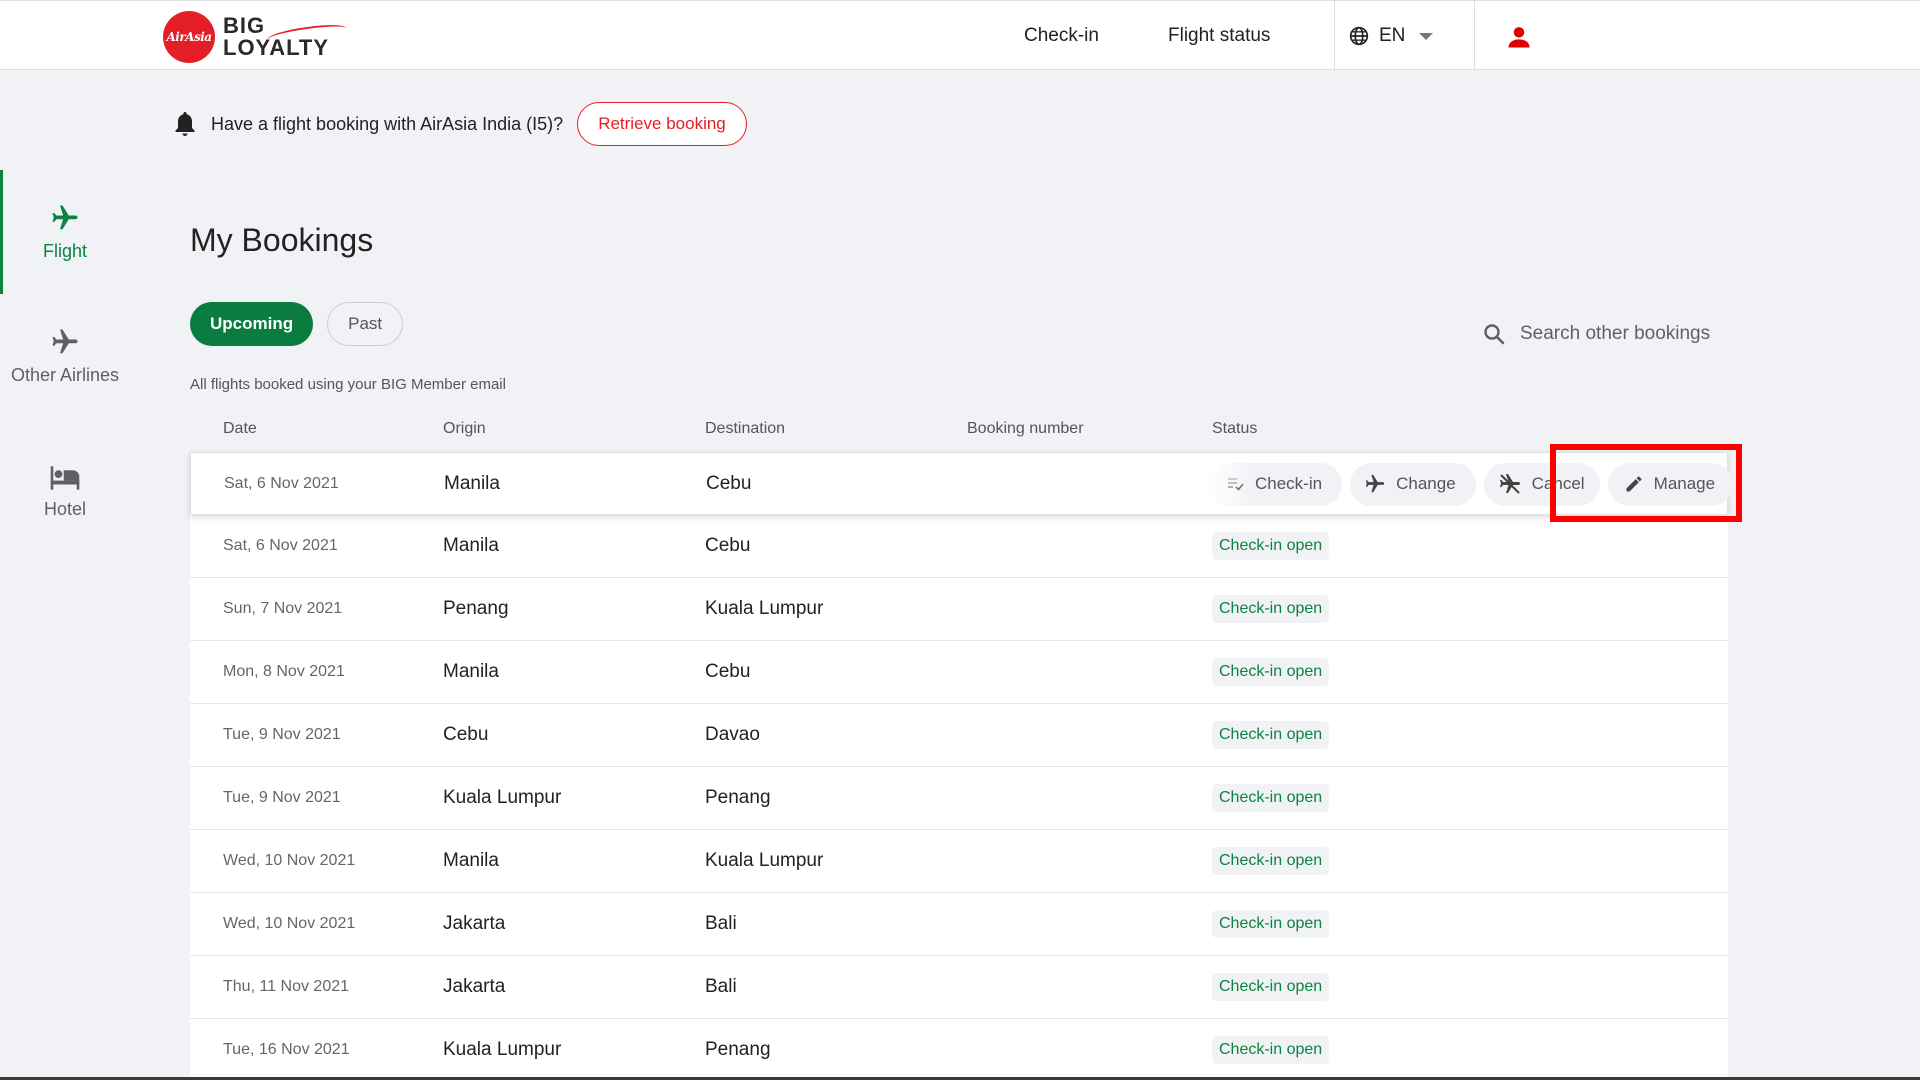 This screenshot has width=1920, height=1080. What do you see at coordinates (252, 324) in the screenshot?
I see `tab-upcoming: Upcoming` at bounding box center [252, 324].